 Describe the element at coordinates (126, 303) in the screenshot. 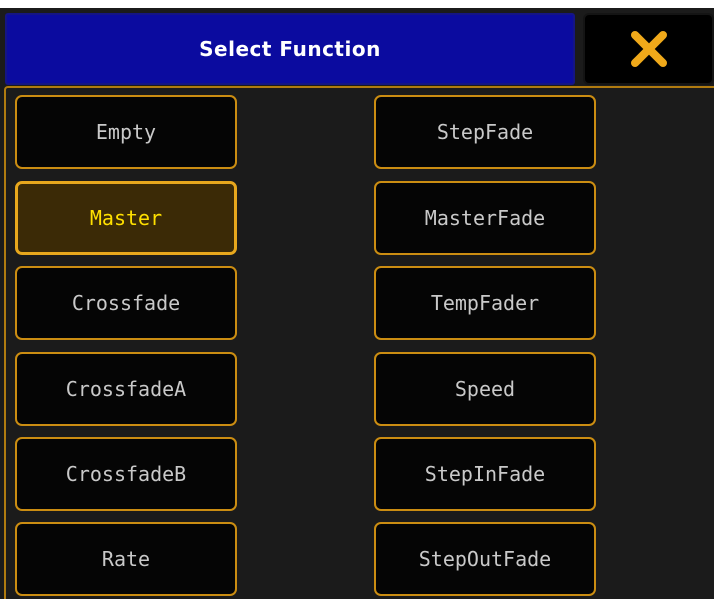

I see `function-button-crossfade: Crossfade` at that location.